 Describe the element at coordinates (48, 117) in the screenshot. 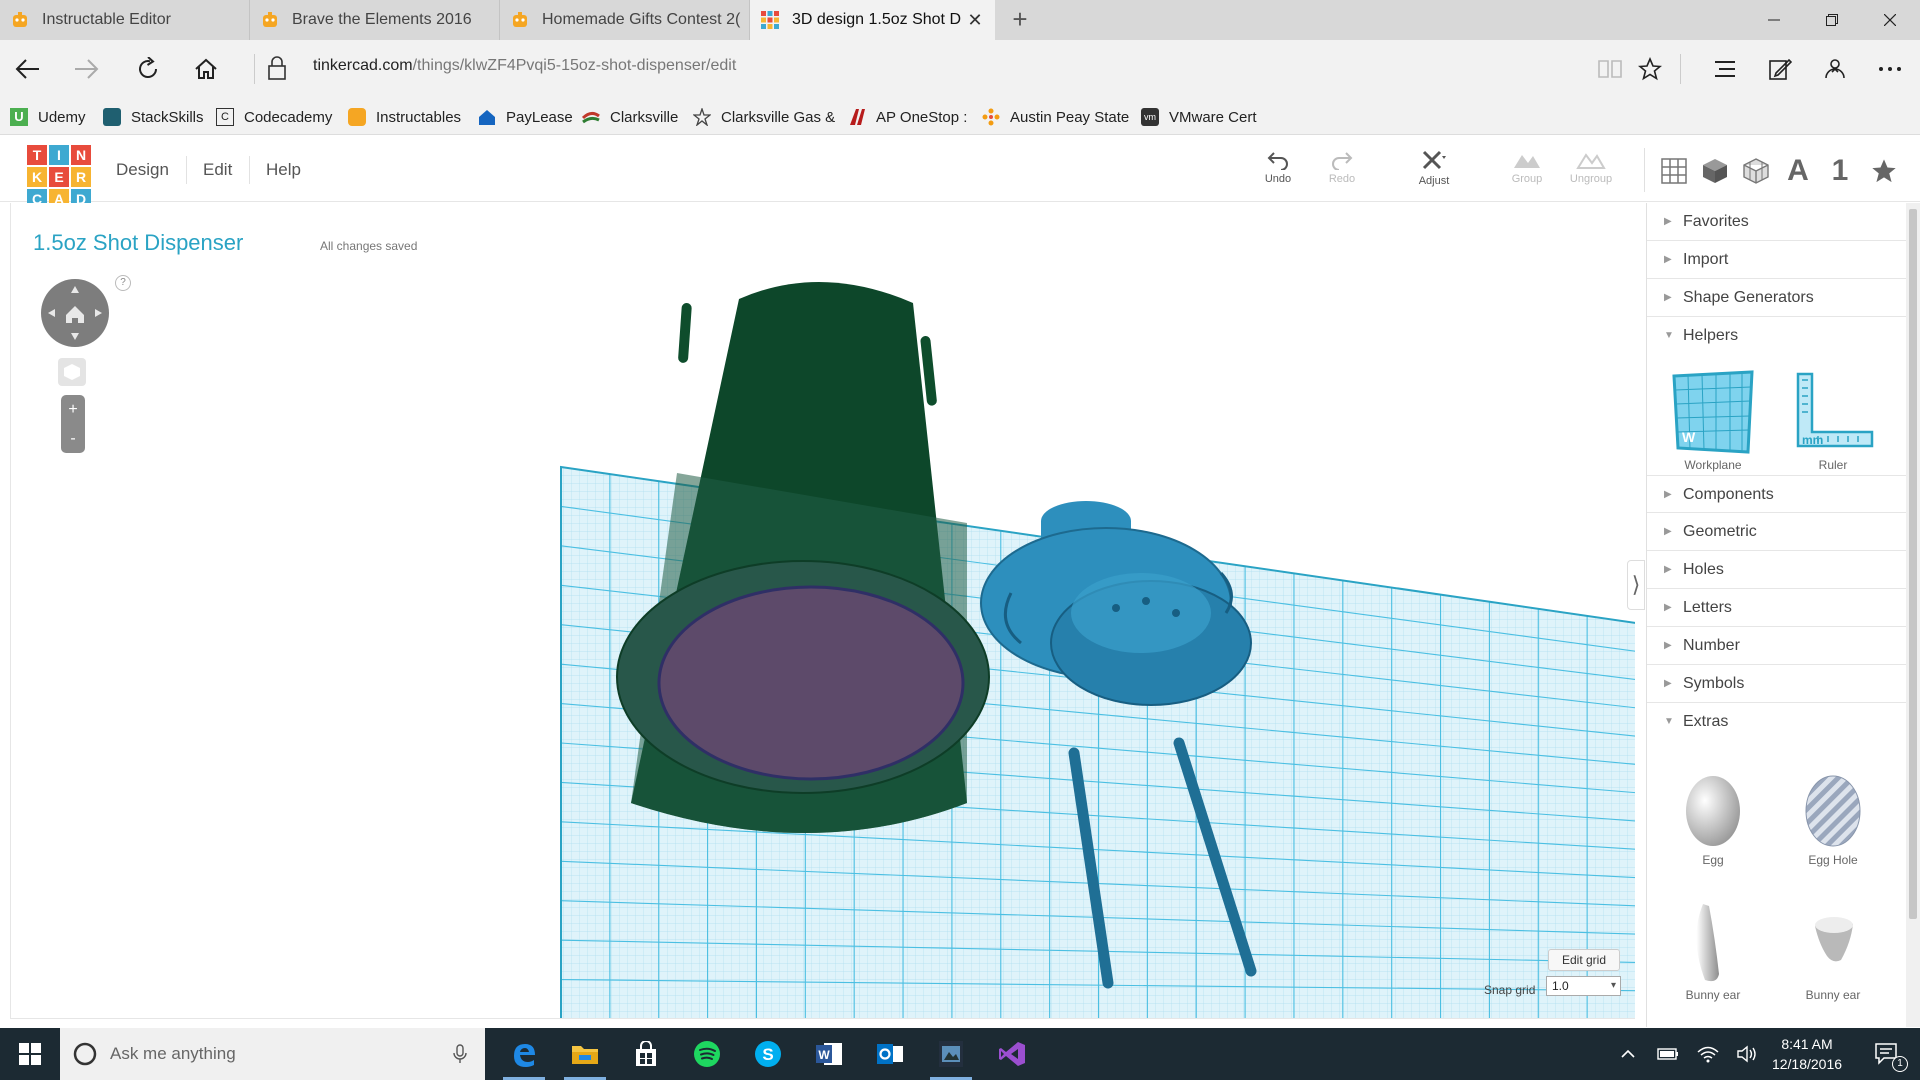

I see `favorite-udemy: U Udemy` at that location.